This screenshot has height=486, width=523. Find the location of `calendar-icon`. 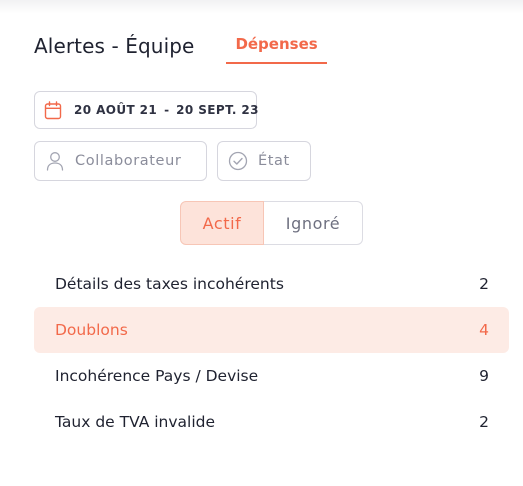

calendar-icon is located at coordinates (53, 110).